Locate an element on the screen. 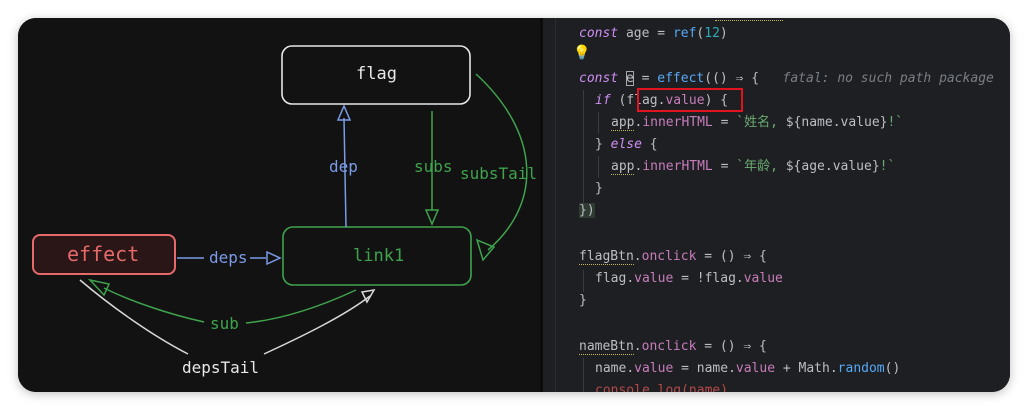 The width and height of the screenshot is (1028, 410). code-text: (() ⇒ { is located at coordinates (732, 78).